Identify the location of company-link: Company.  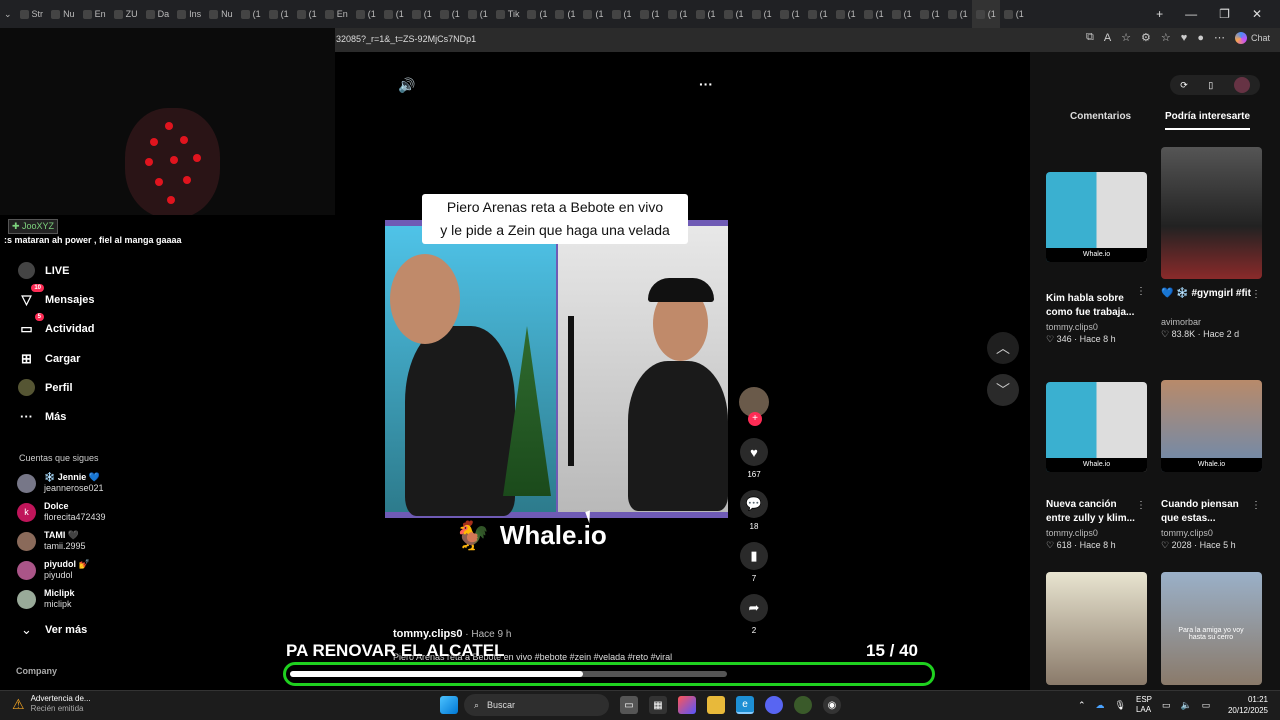
(36, 671).